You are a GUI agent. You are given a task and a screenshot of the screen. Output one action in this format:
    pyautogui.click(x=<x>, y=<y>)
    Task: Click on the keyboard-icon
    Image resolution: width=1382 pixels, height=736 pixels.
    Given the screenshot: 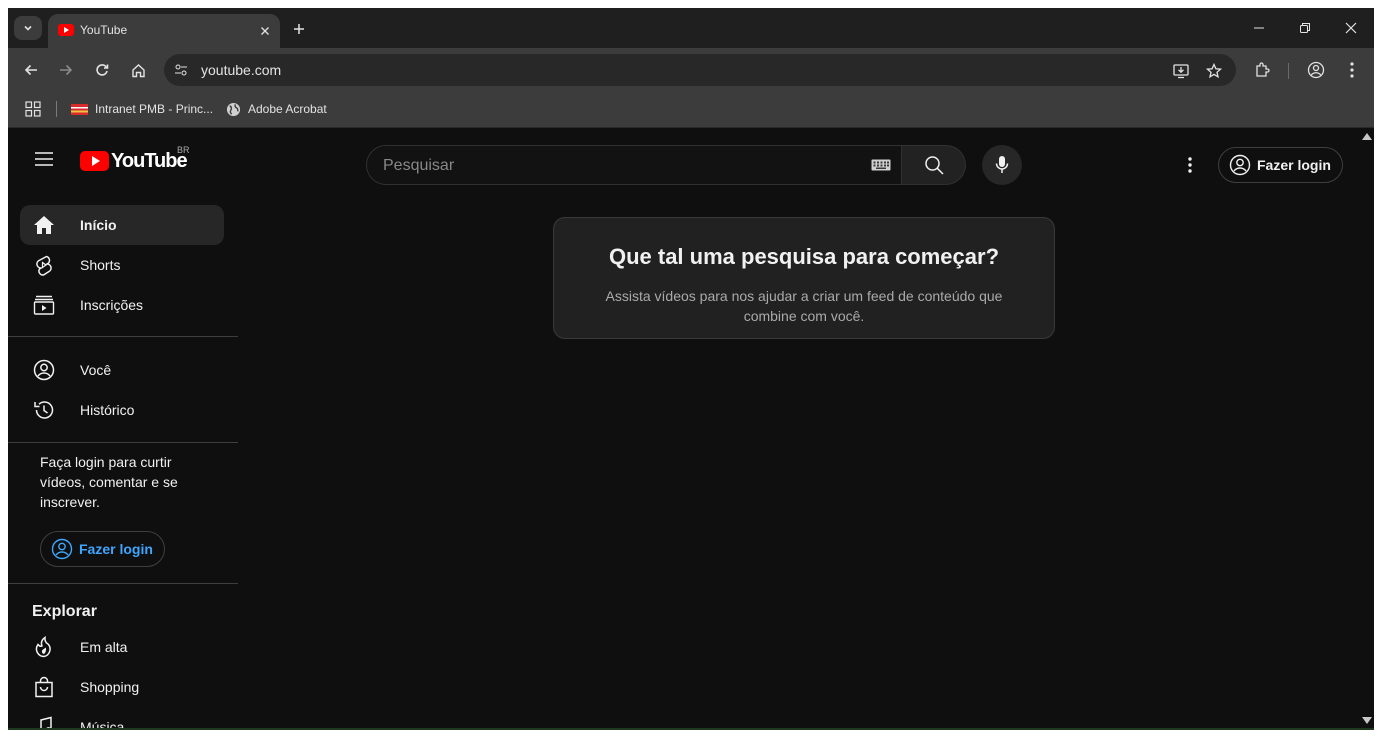 What is the action you would take?
    pyautogui.click(x=881, y=165)
    